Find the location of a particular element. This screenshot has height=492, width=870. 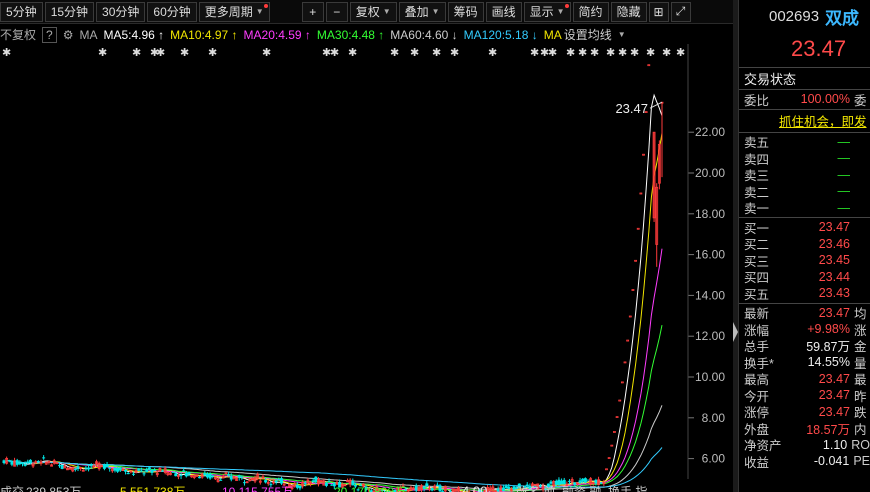

zoom-in-button: + is located at coordinates (312, 11).